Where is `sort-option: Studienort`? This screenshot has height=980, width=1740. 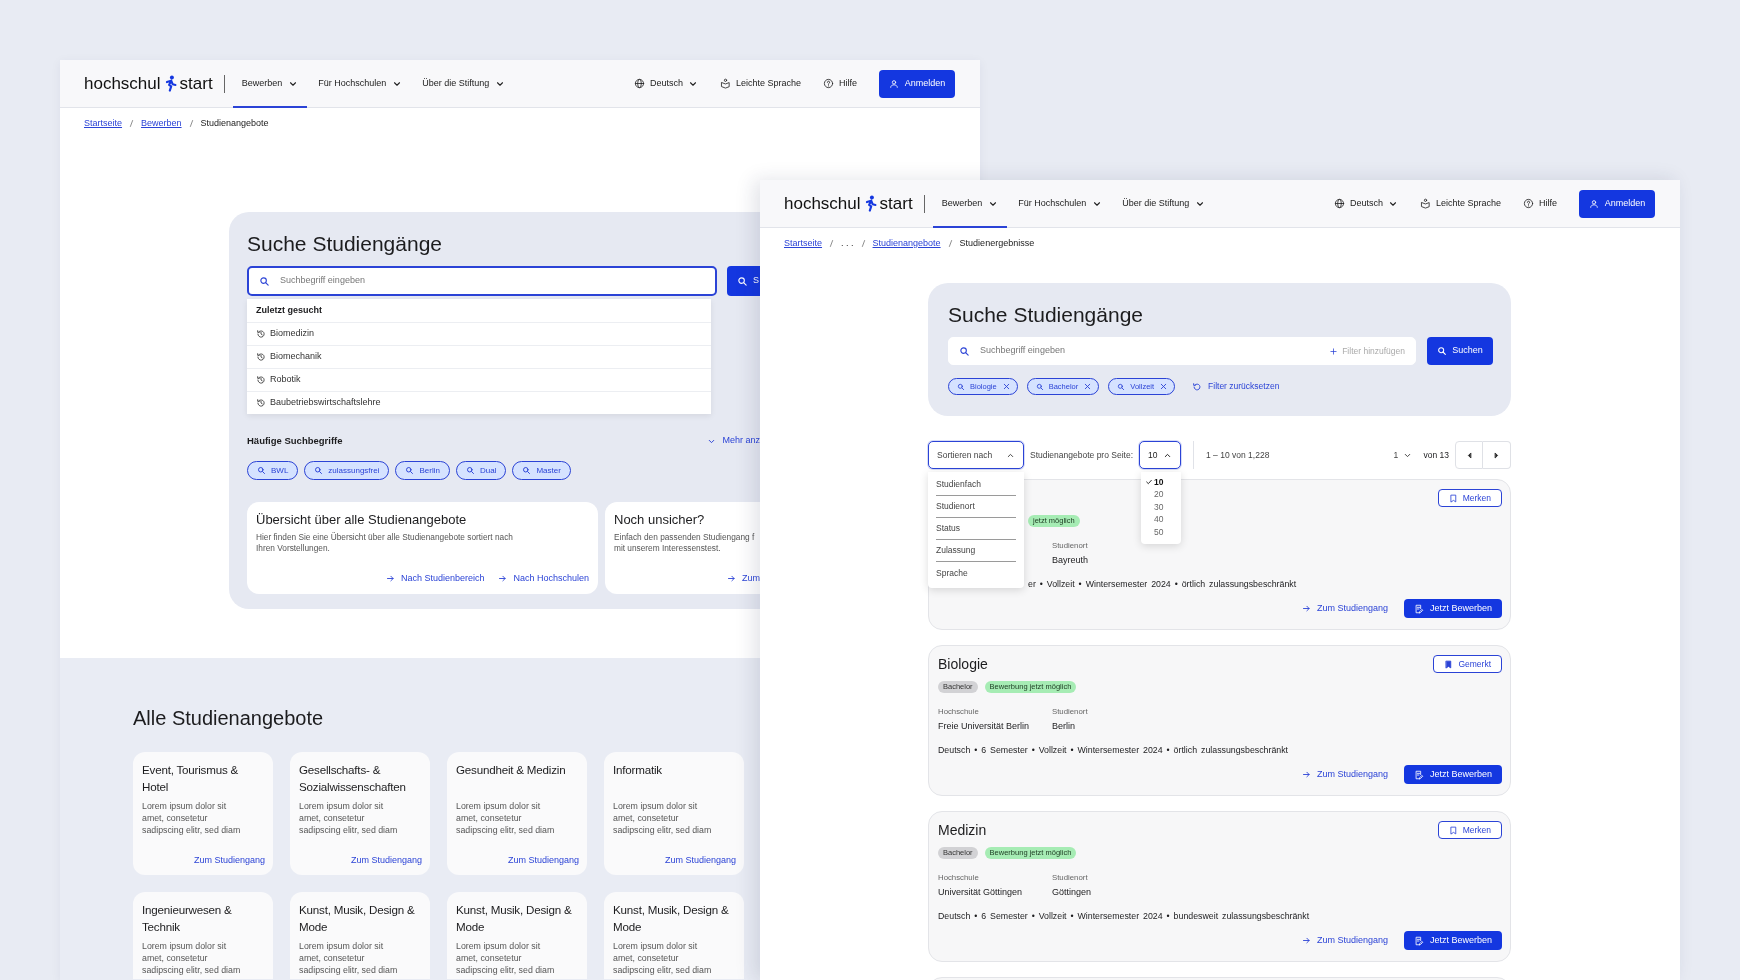 sort-option: Studienort is located at coordinates (976, 507).